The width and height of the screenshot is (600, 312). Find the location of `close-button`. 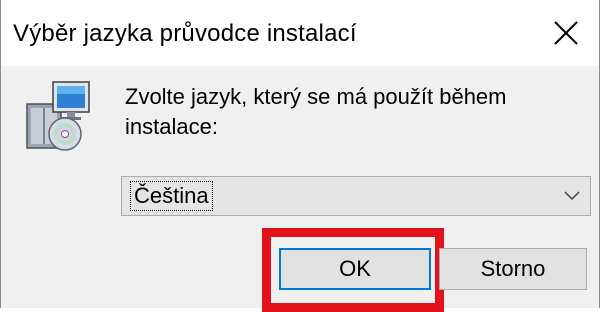

close-button is located at coordinates (566, 33).